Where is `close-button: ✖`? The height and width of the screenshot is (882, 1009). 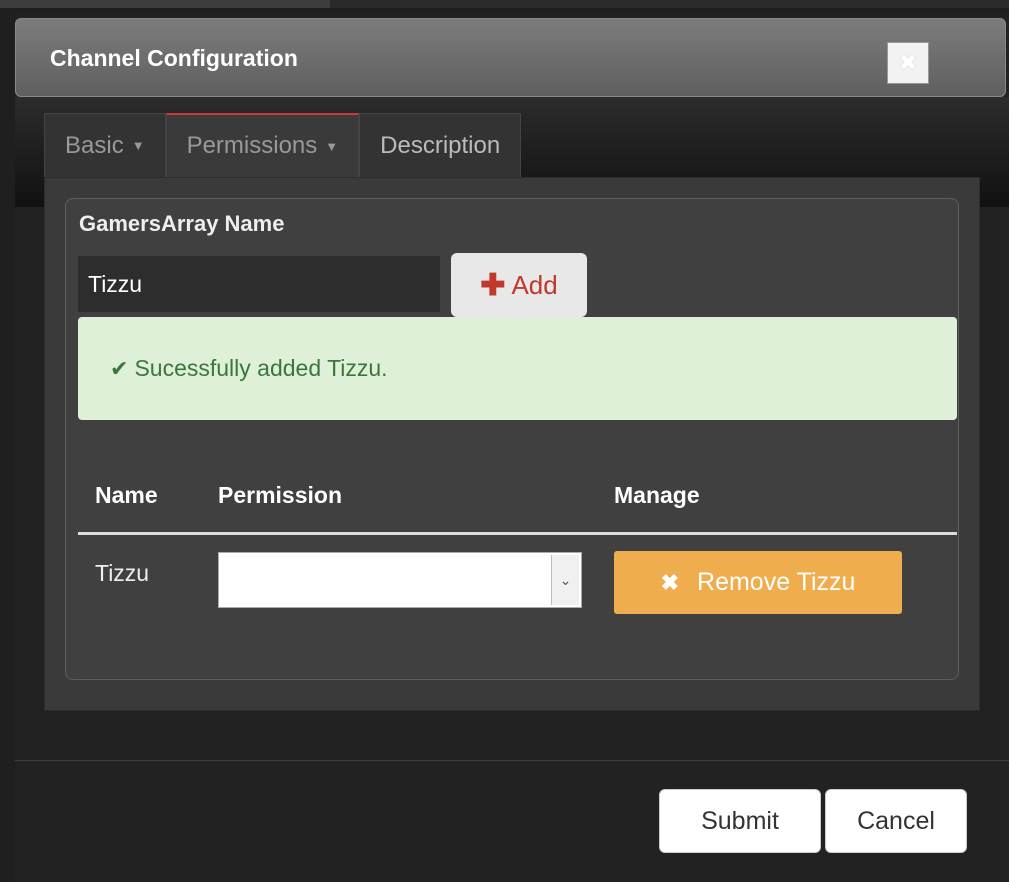 close-button: ✖ is located at coordinates (908, 63).